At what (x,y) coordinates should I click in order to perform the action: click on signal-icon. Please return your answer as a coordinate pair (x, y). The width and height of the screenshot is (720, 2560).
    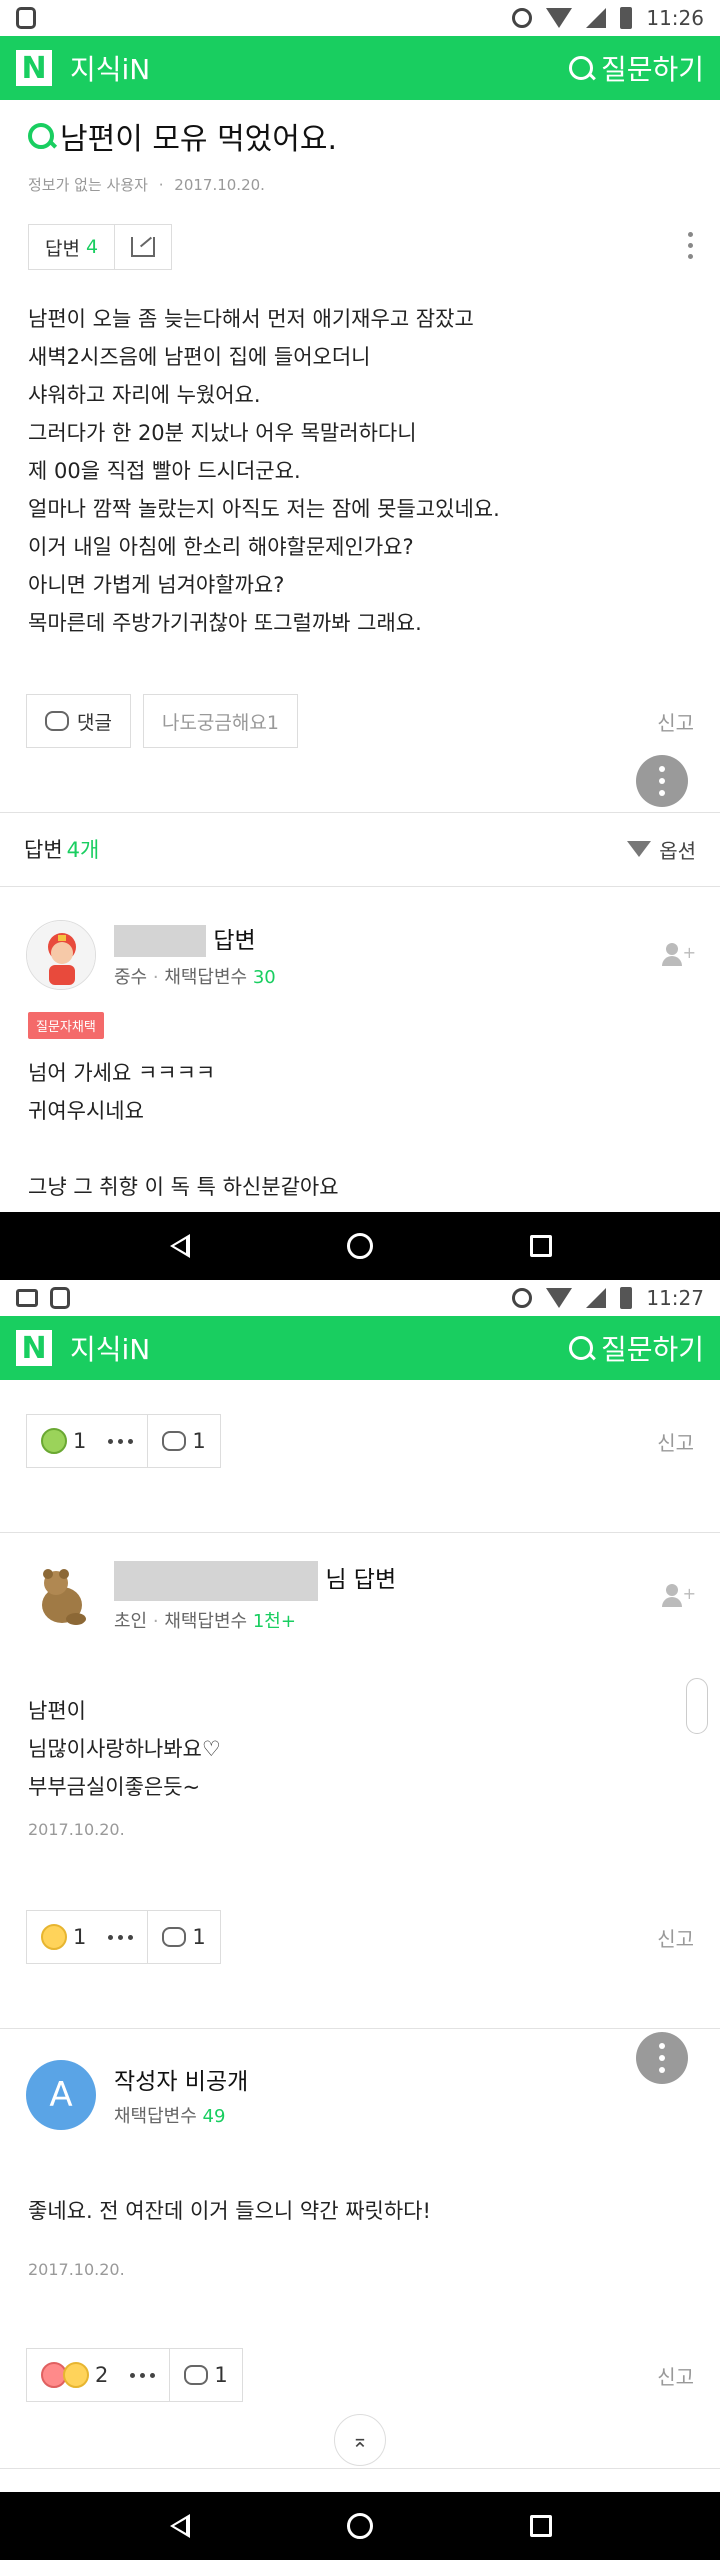
    Looking at the image, I should click on (596, 18).